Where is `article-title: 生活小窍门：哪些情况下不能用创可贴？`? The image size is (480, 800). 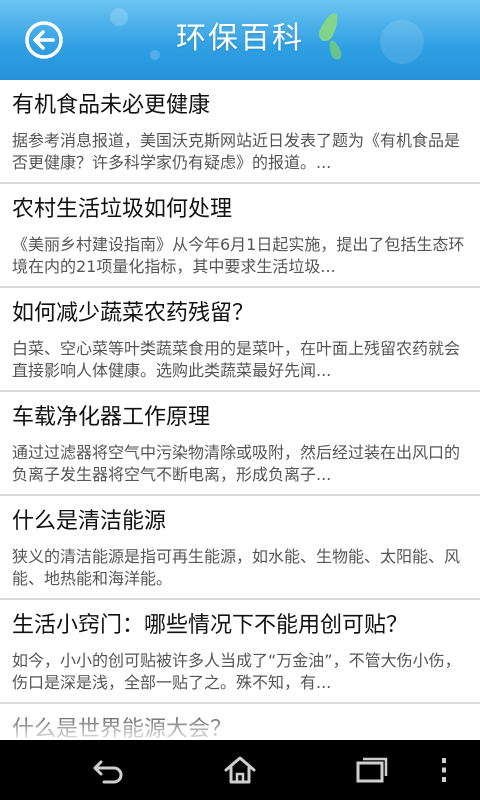 article-title: 生活小窍门：哪些情况下不能用创可贴？ is located at coordinates (210, 625).